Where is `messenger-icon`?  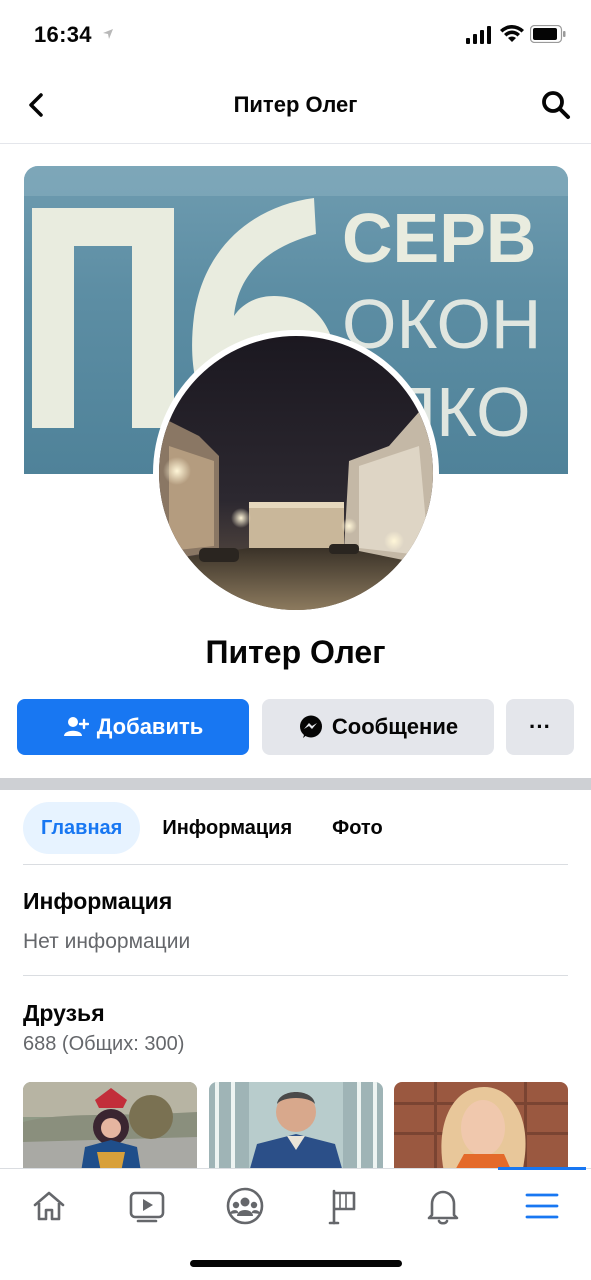
messenger-icon is located at coordinates (310, 726).